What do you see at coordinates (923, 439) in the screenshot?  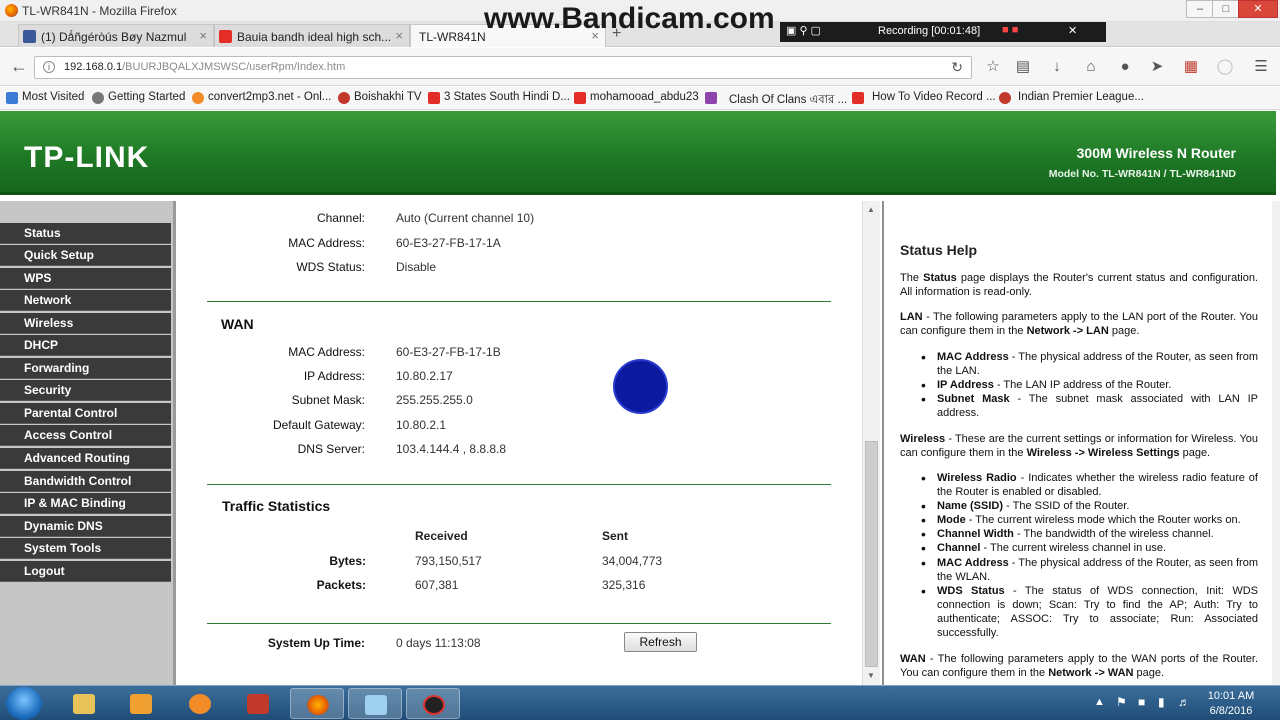 I see `help-term: Wireless` at bounding box center [923, 439].